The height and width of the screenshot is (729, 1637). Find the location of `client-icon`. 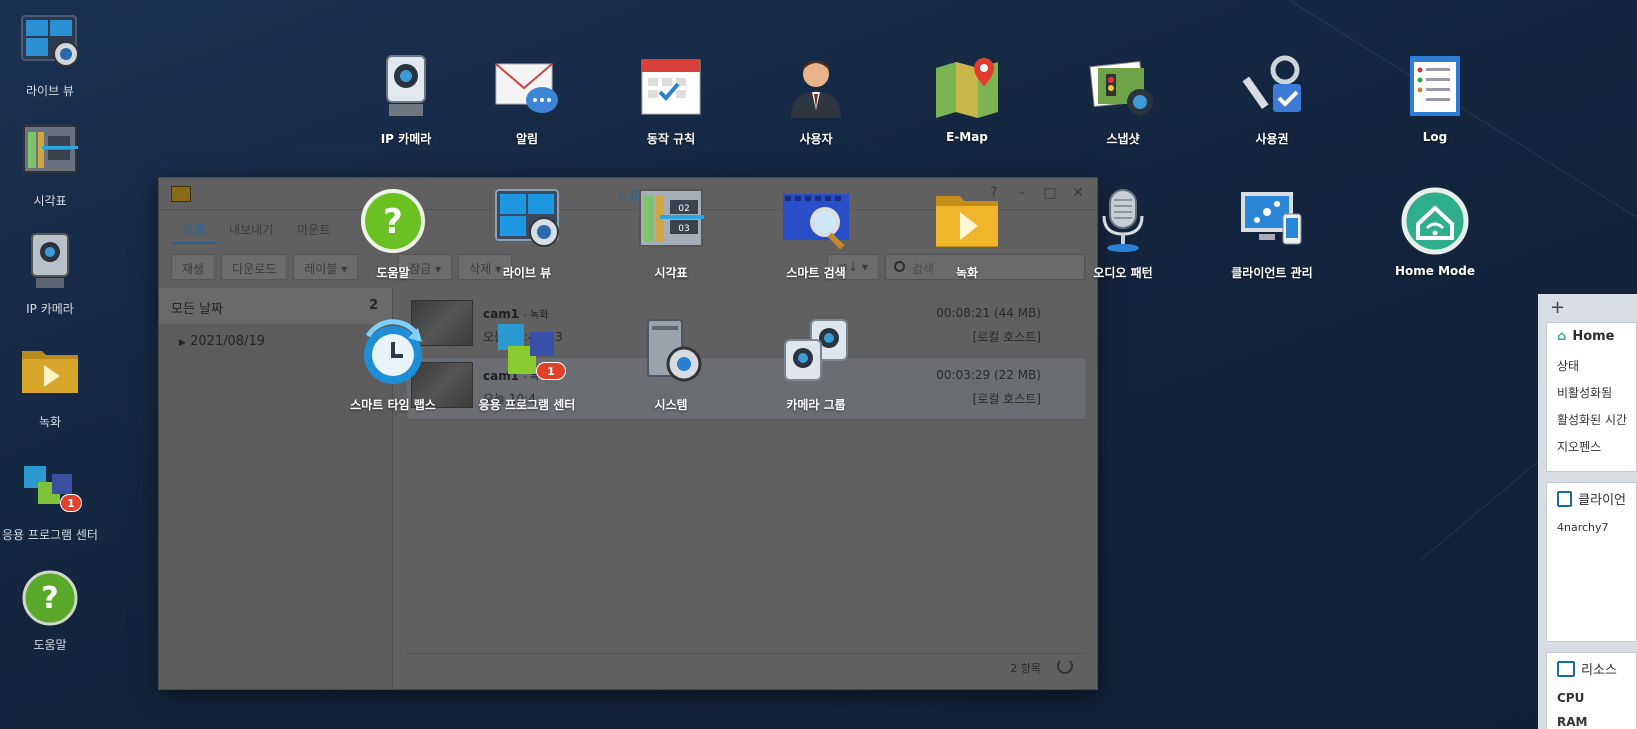

client-icon is located at coordinates (1565, 498).